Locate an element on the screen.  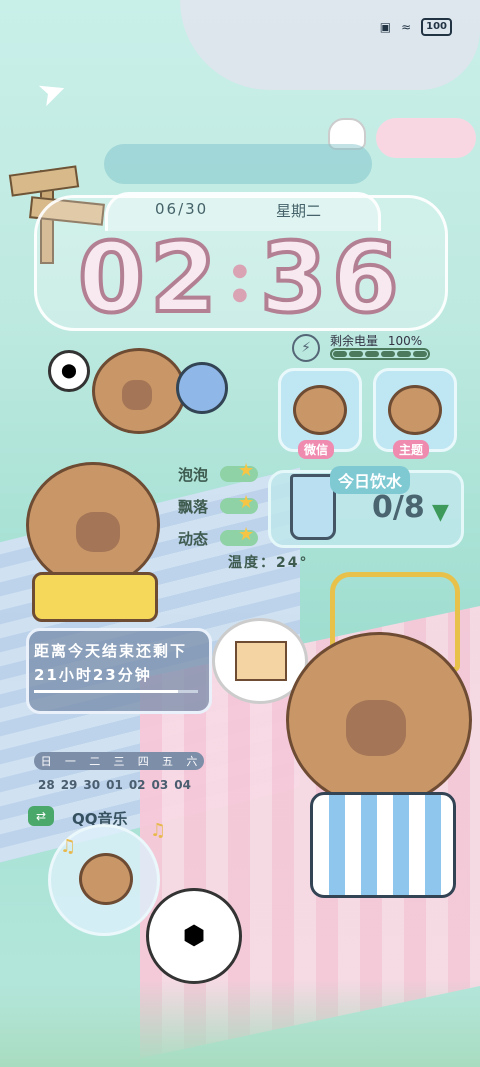
music-shuffle-icon: ⇄ is located at coordinates (41, 816).